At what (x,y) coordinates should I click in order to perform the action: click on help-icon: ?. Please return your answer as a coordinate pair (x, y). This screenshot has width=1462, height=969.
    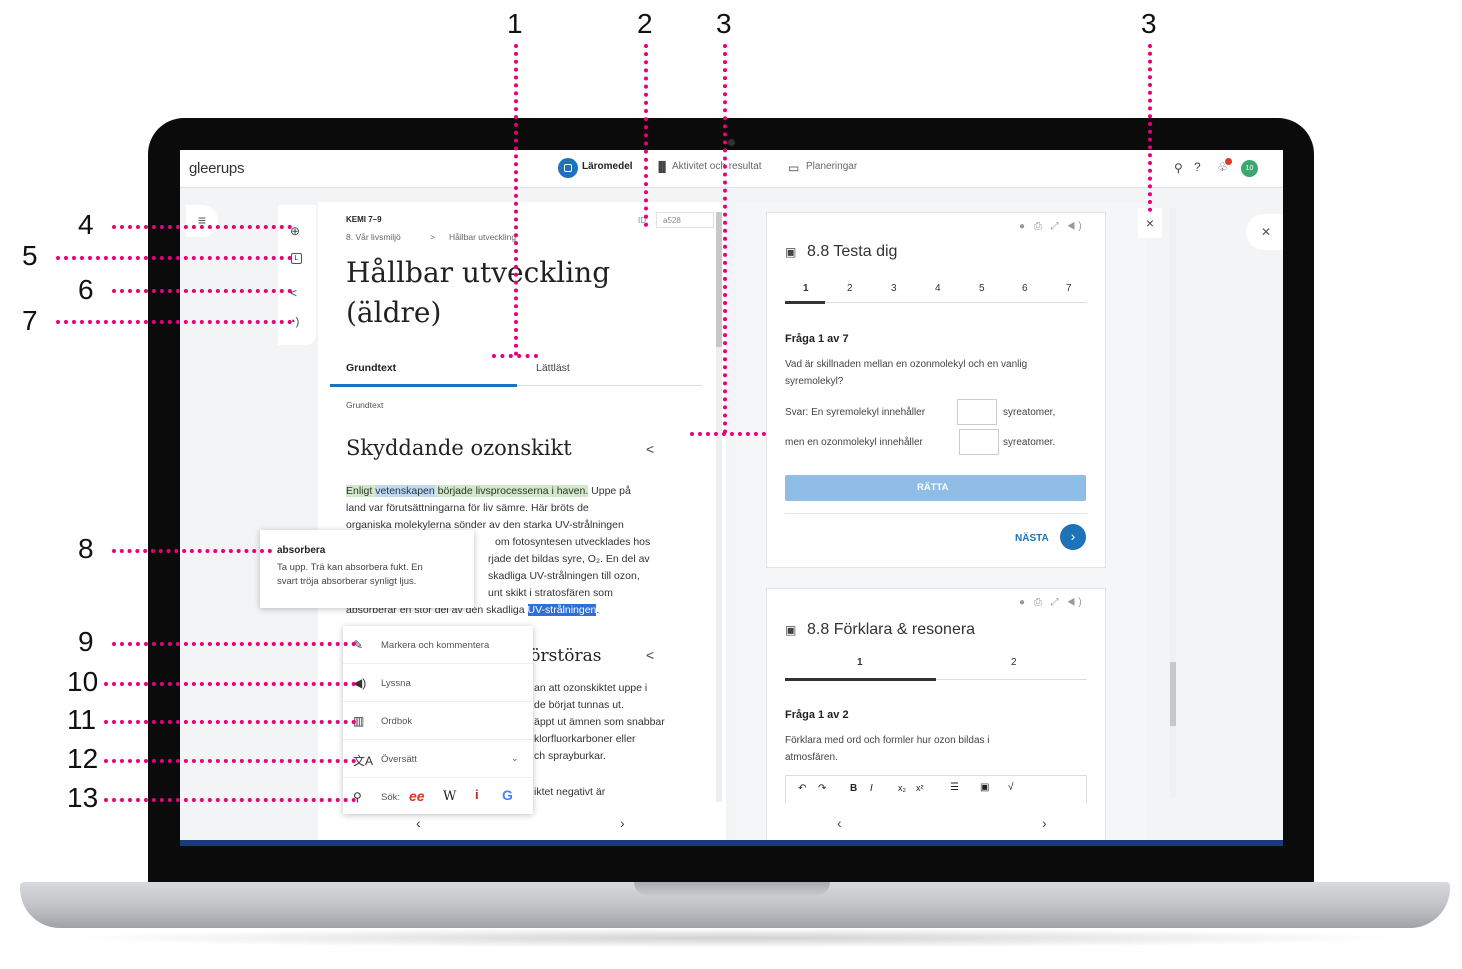
    Looking at the image, I should click on (1197, 167).